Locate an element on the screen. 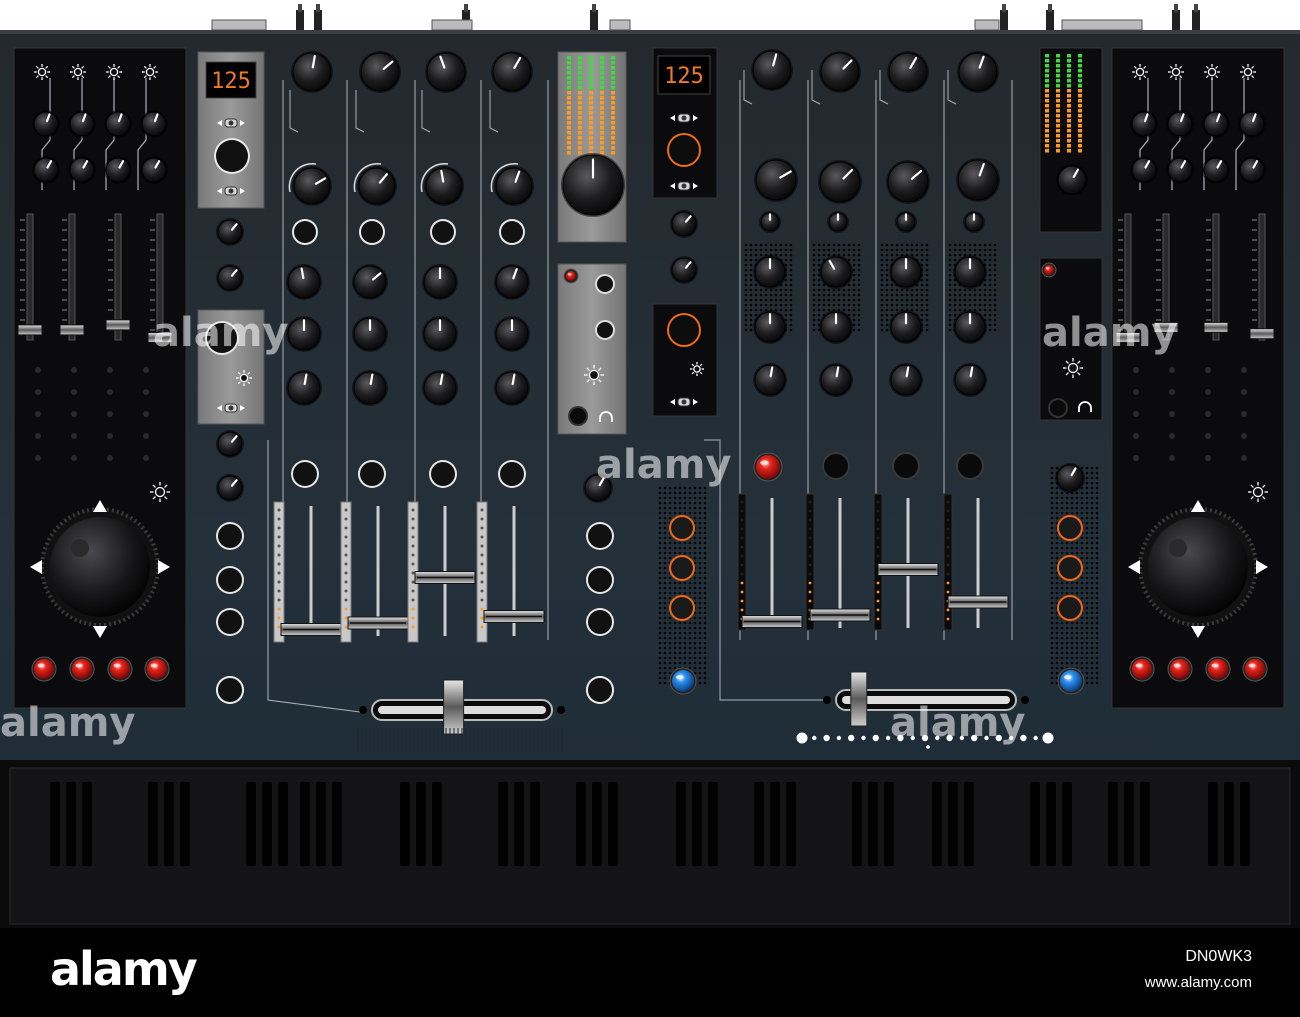 This screenshot has height=1017, width=1300. right-jog-wheel is located at coordinates (1198, 567).